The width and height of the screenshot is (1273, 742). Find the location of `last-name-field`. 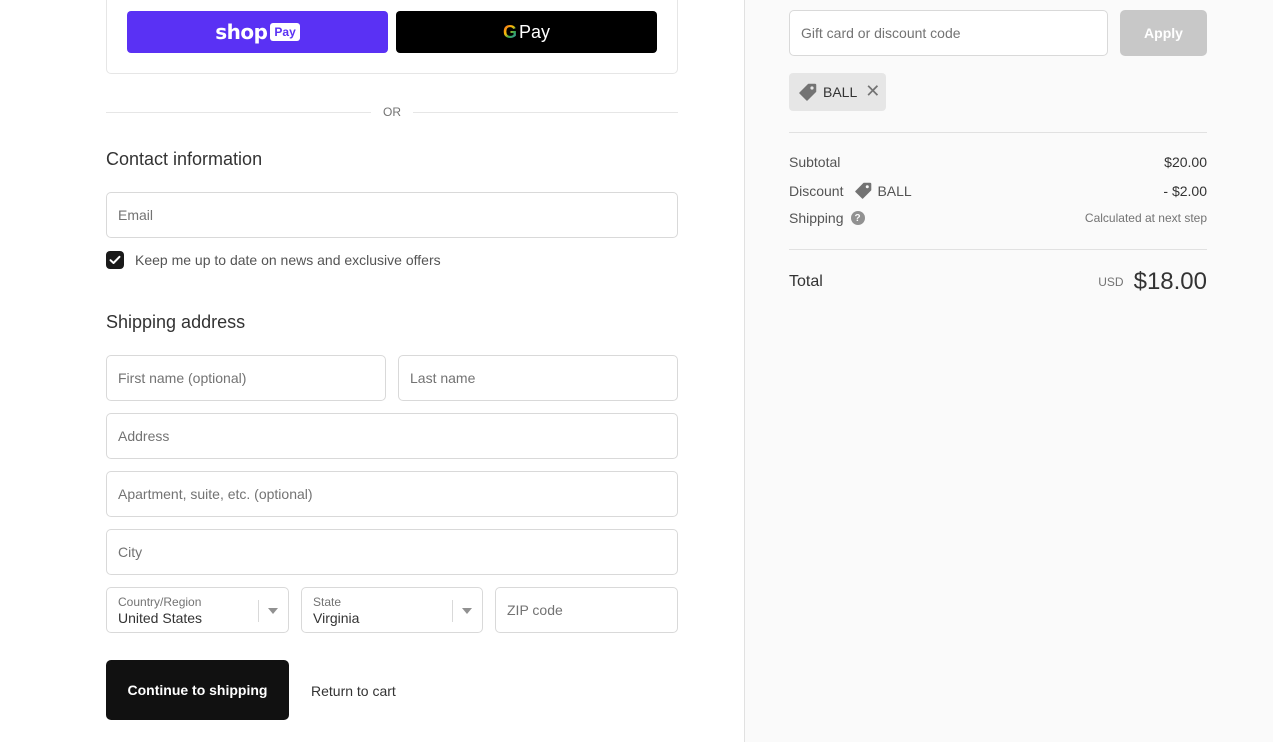

last-name-field is located at coordinates (538, 378).